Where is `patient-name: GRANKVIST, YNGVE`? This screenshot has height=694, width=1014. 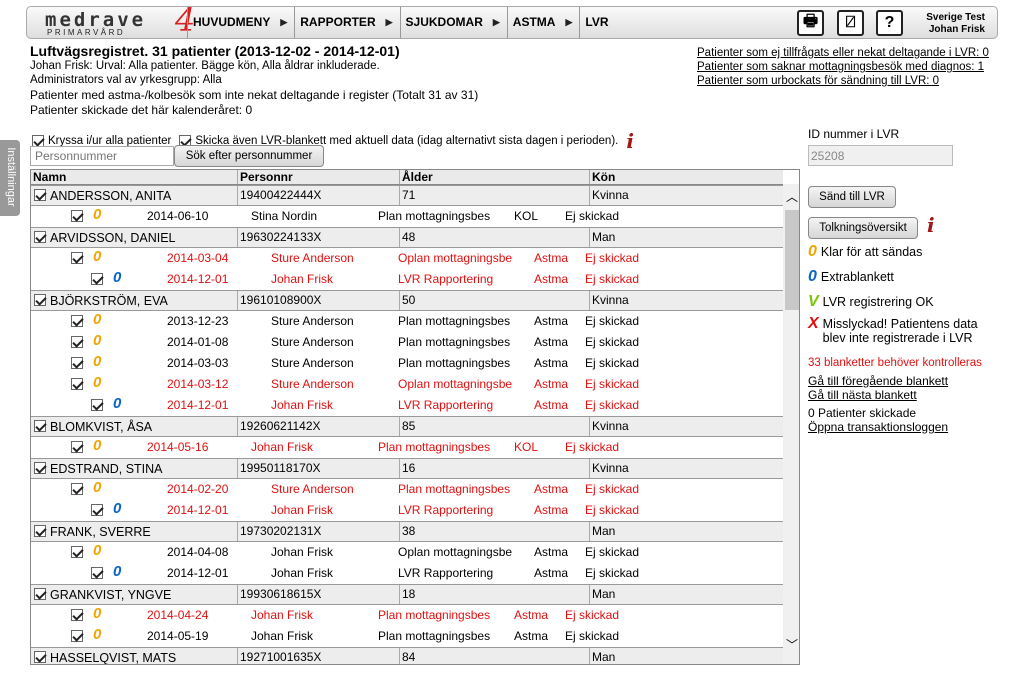
patient-name: GRANKVIST, YNGVE is located at coordinates (110, 595).